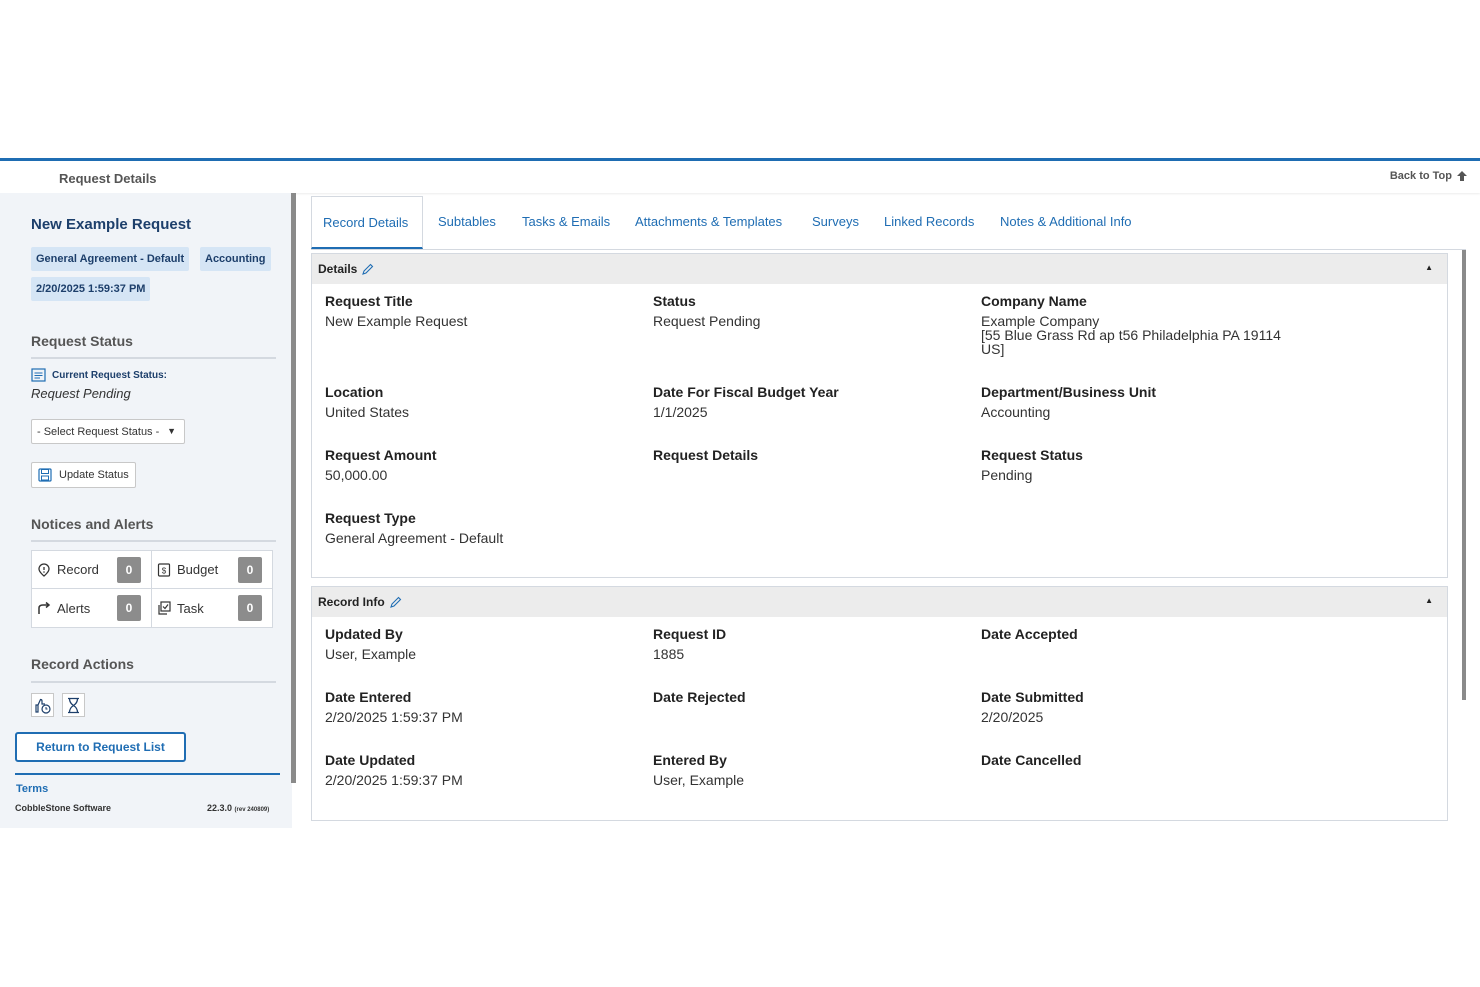 This screenshot has height=987, width=1480. Describe the element at coordinates (1034, 301) in the screenshot. I see `field-label: Company Name` at that location.